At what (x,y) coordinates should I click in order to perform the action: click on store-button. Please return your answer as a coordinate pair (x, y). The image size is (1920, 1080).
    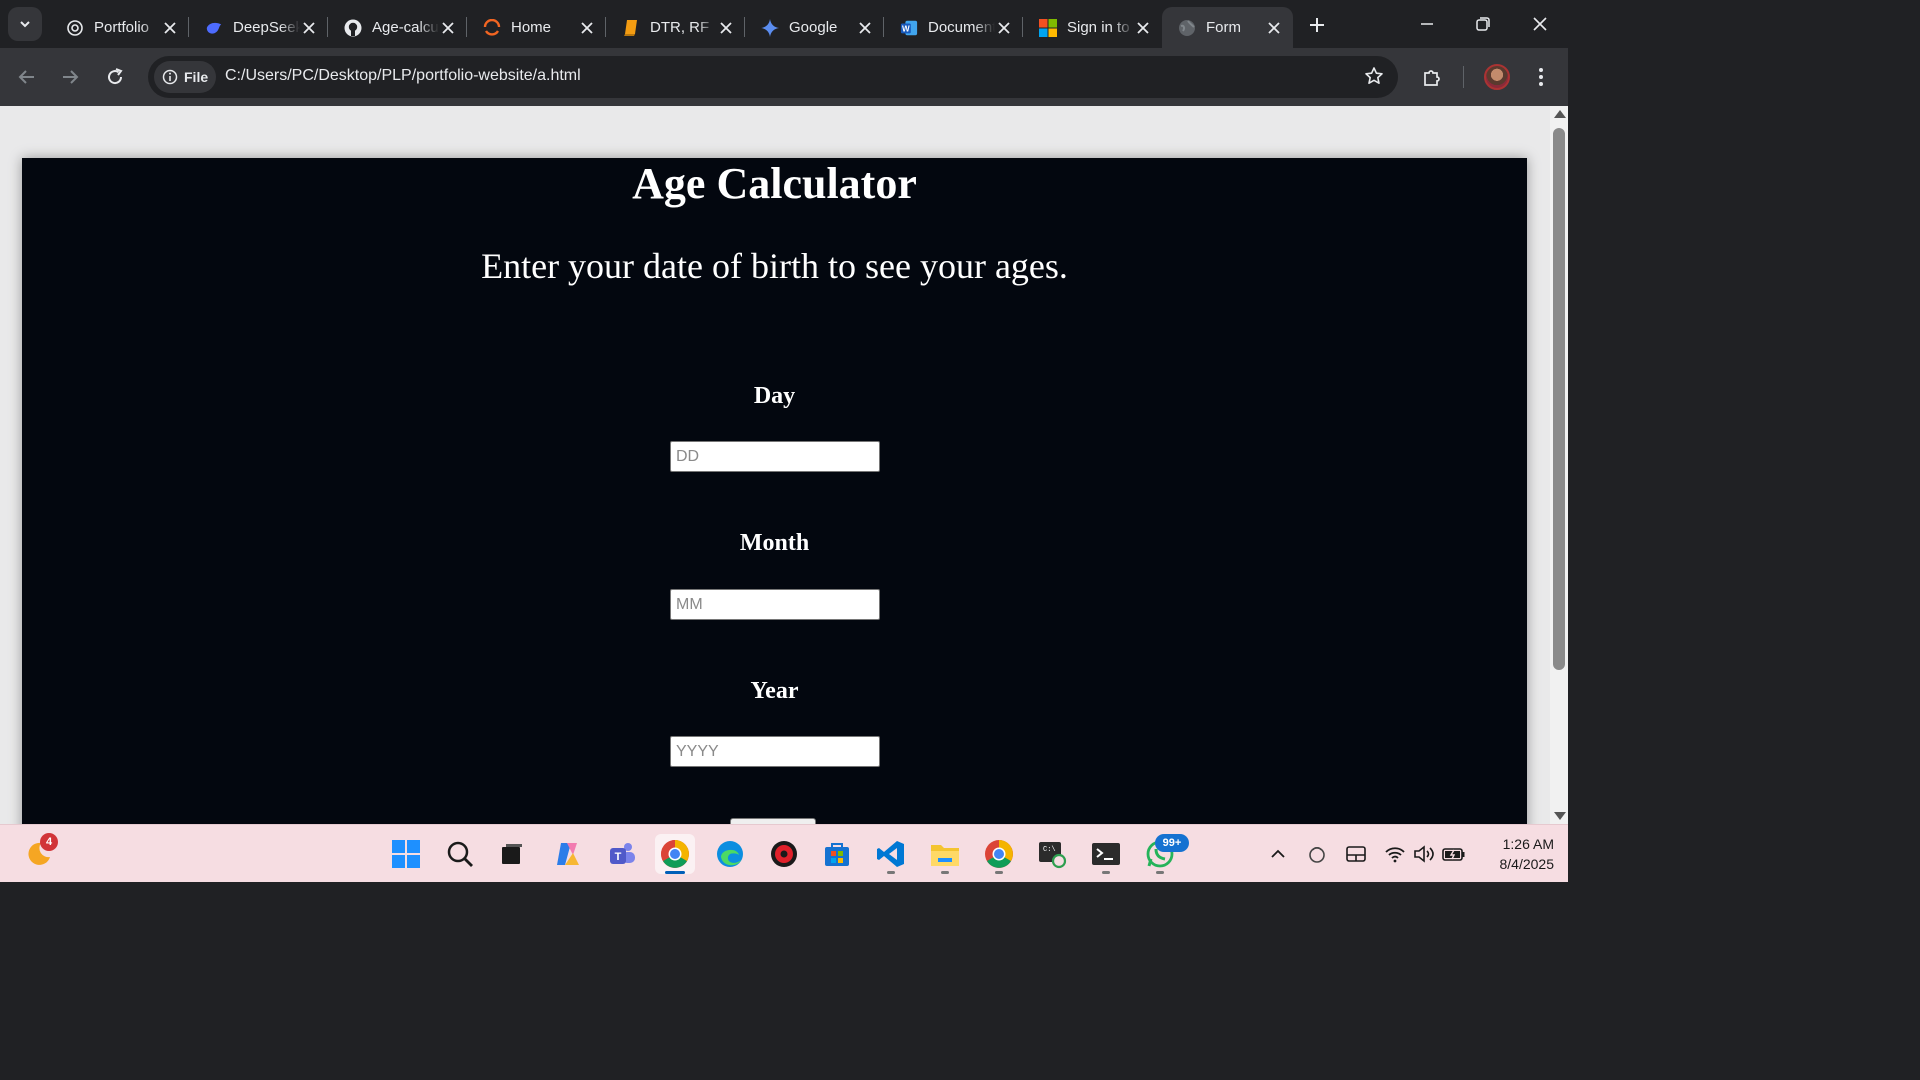
    Looking at the image, I should click on (837, 854).